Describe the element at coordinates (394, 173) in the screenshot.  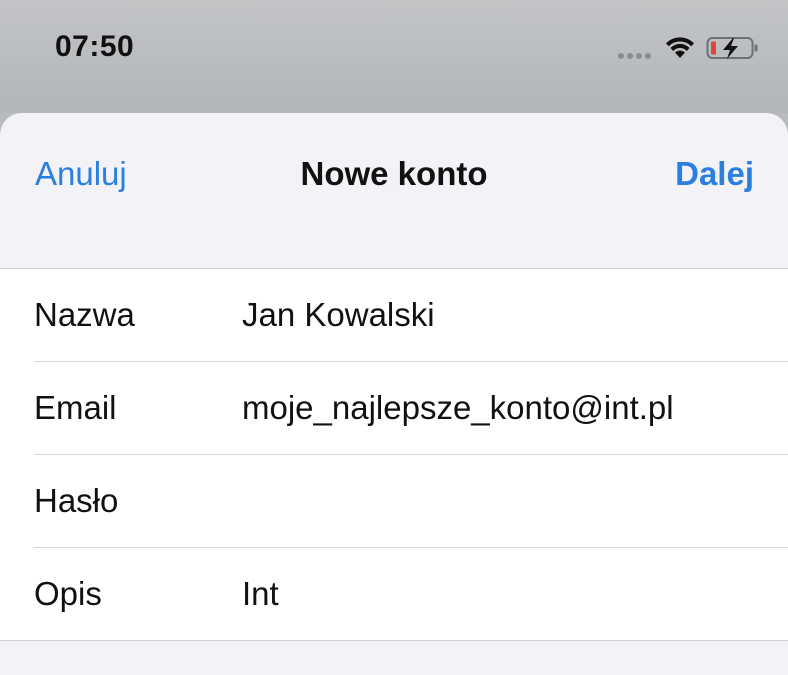
I see `page-title: Nowe konto` at that location.